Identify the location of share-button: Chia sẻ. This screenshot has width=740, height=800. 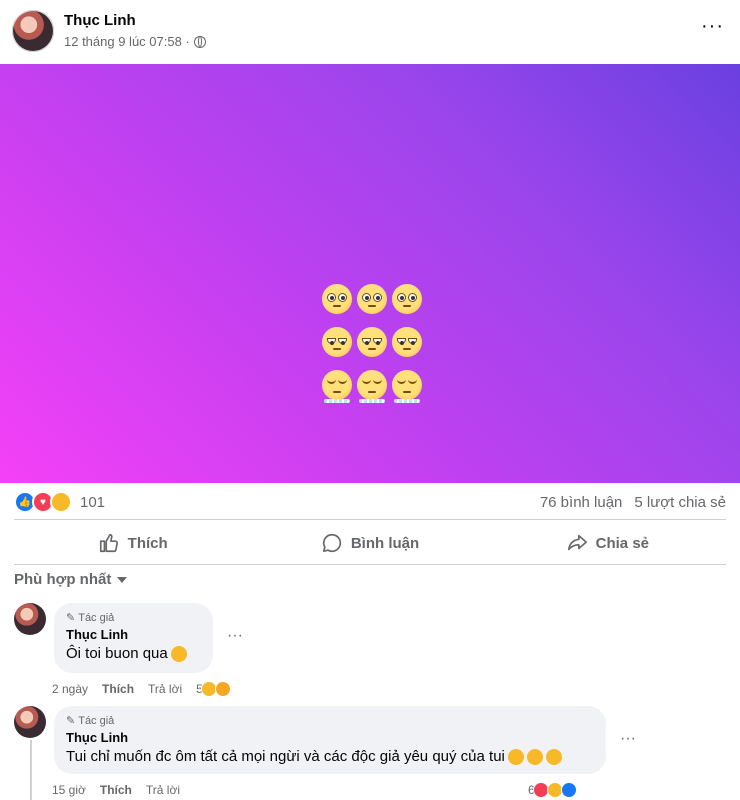
(607, 543).